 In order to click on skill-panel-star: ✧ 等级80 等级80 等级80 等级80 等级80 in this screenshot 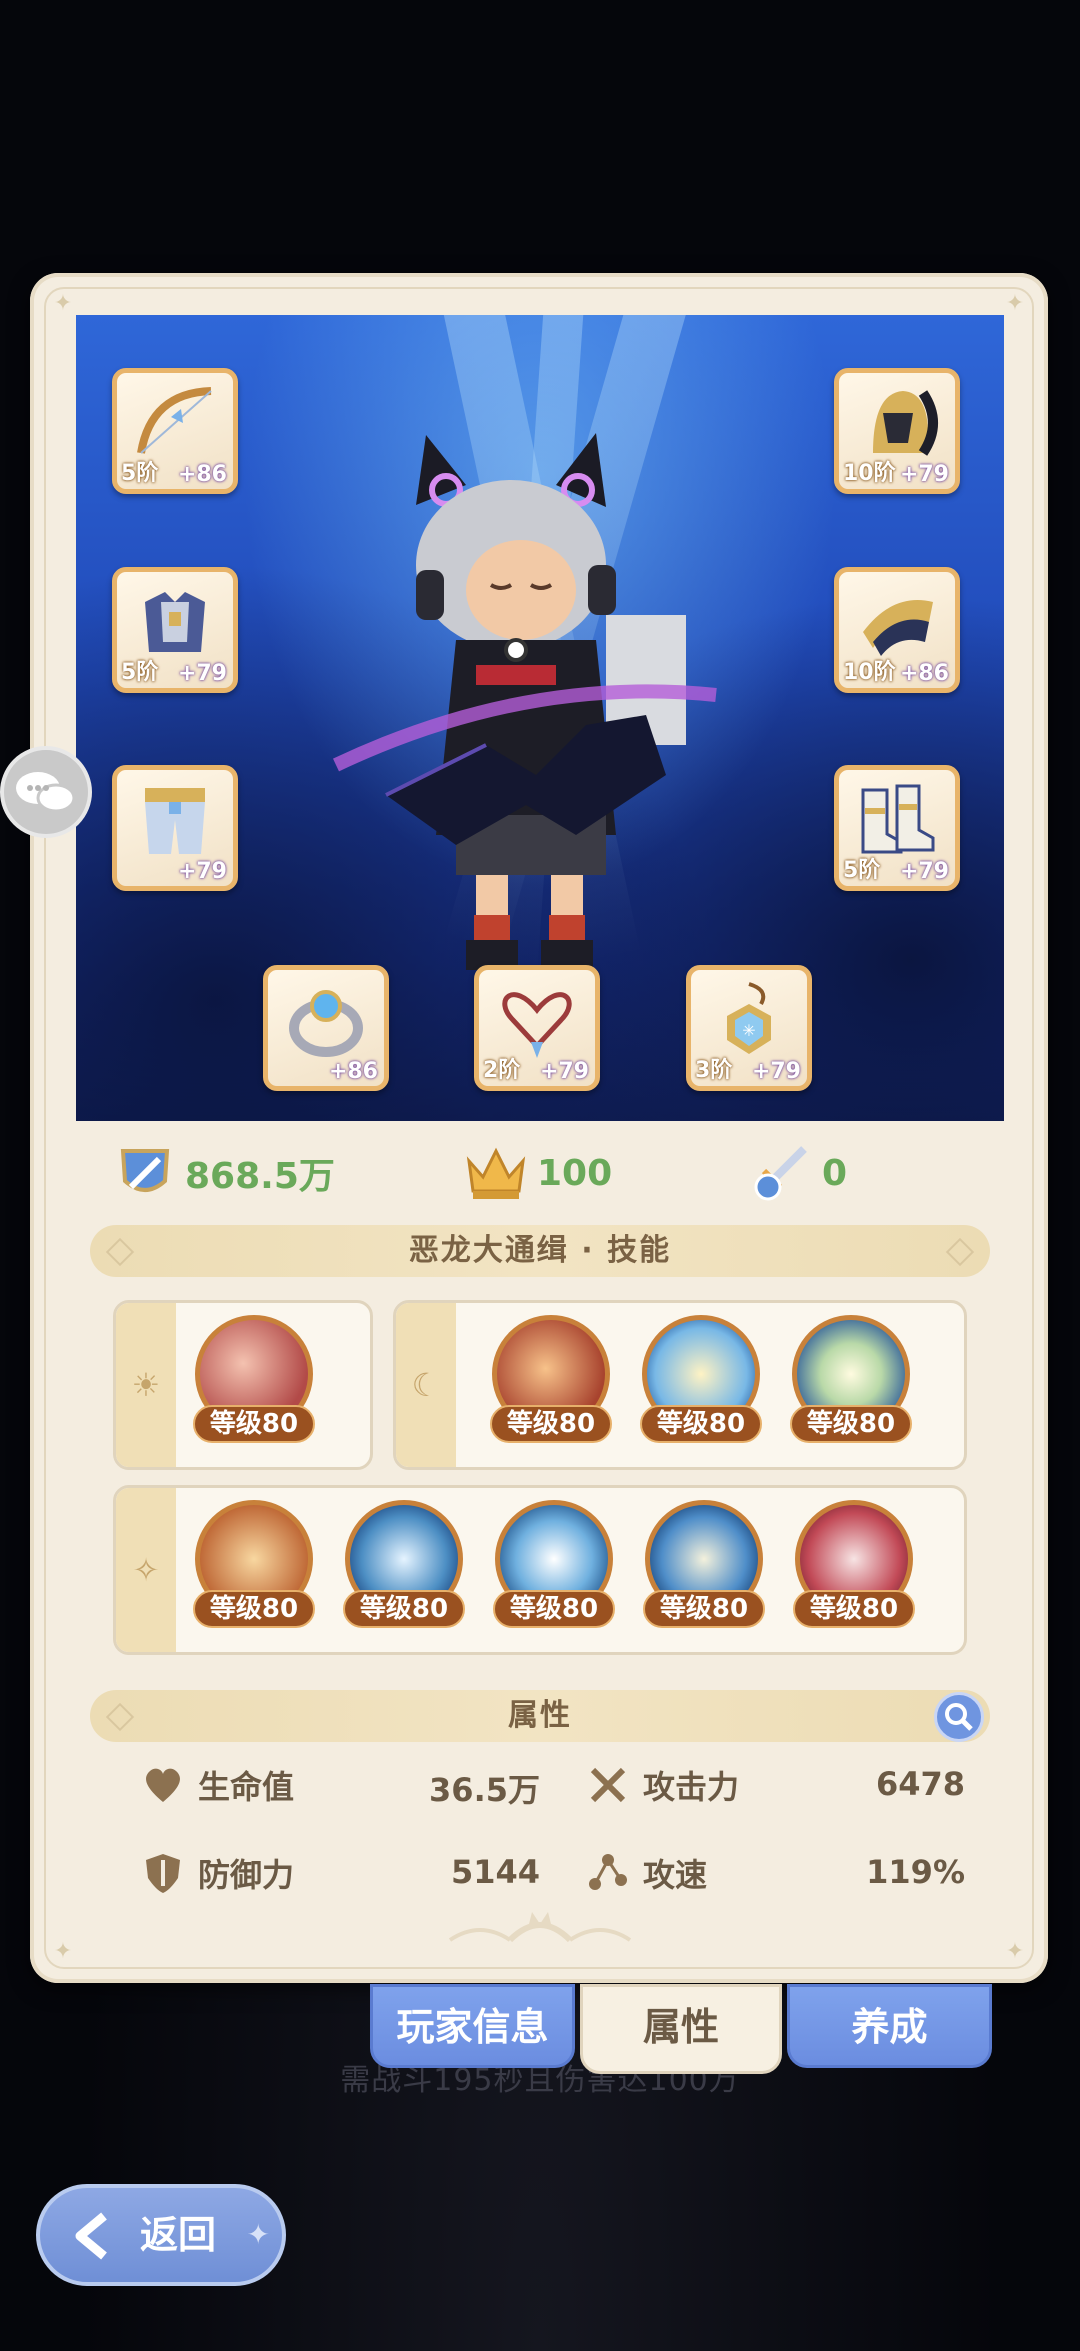, I will do `click(540, 1570)`.